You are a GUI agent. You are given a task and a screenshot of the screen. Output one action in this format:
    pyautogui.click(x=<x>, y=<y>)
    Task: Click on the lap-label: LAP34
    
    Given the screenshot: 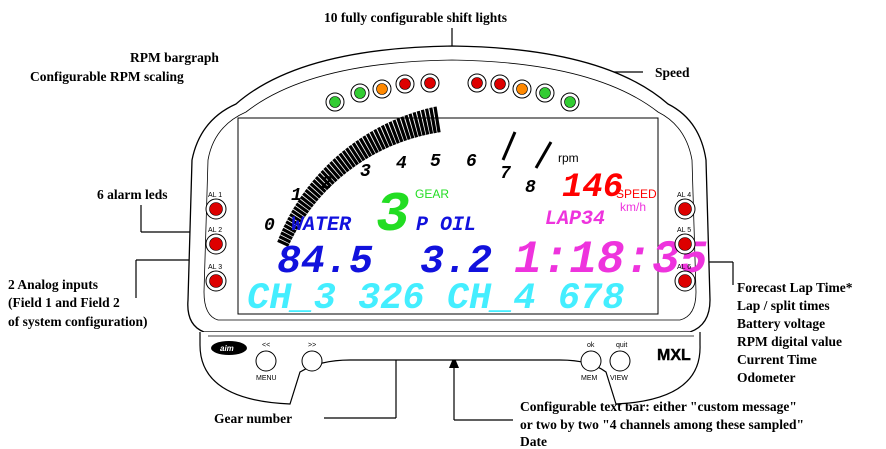 What is the action you would take?
    pyautogui.click(x=575, y=219)
    